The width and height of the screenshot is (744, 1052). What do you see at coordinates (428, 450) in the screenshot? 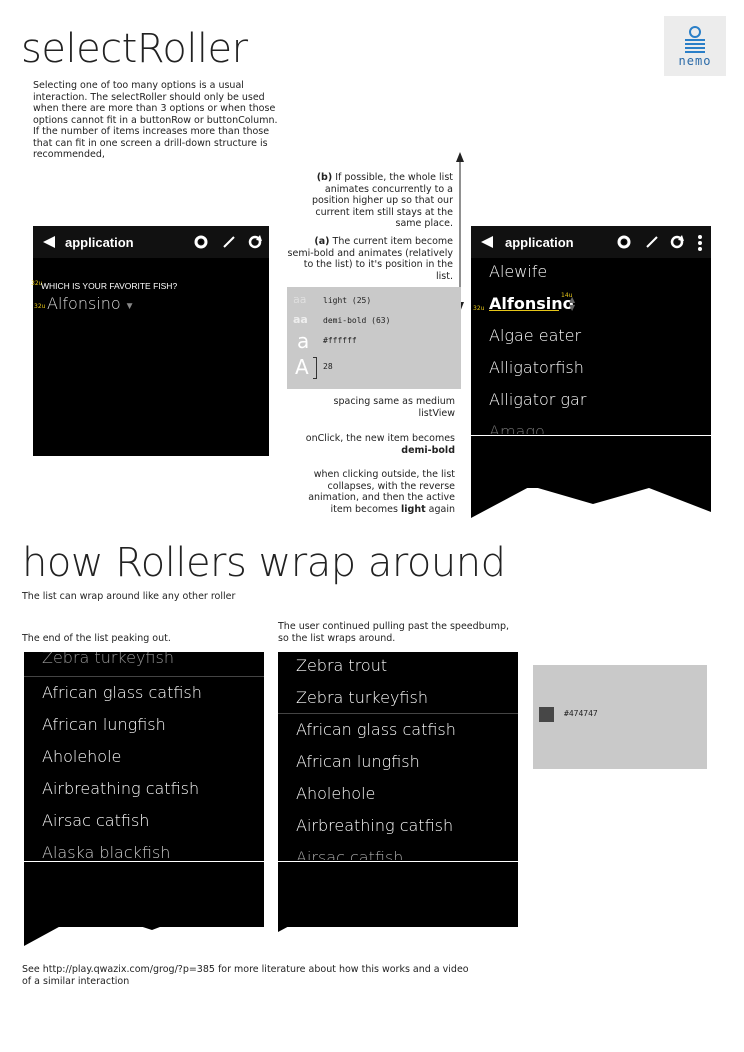
I see `note-onclick-bold: demi-bold` at bounding box center [428, 450].